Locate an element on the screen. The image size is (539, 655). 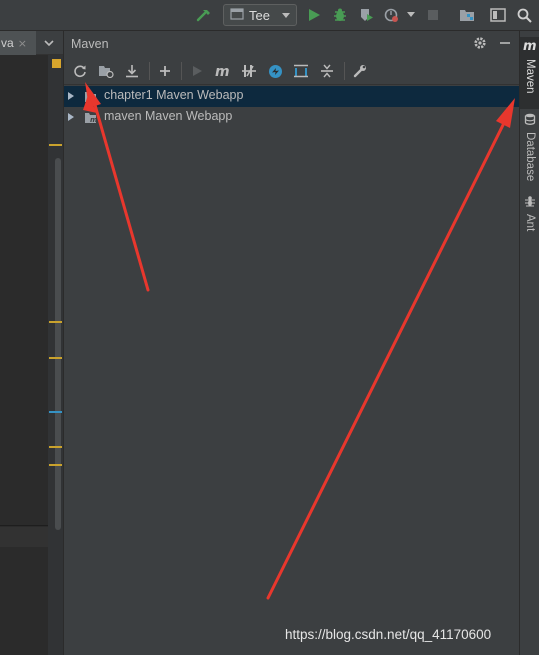
tool-tab-label: Database is located at coordinates (530, 157).